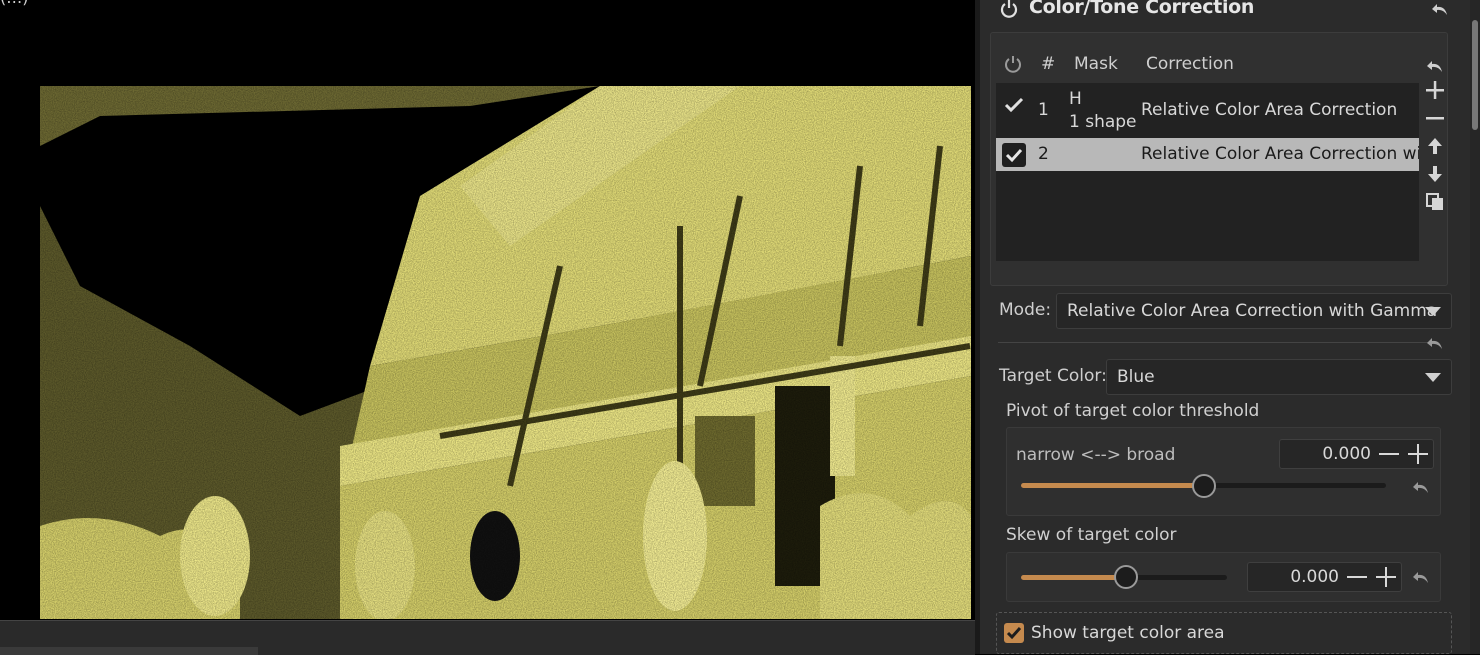  Describe the element at coordinates (1043, 110) in the screenshot. I see `row-index: 1` at that location.